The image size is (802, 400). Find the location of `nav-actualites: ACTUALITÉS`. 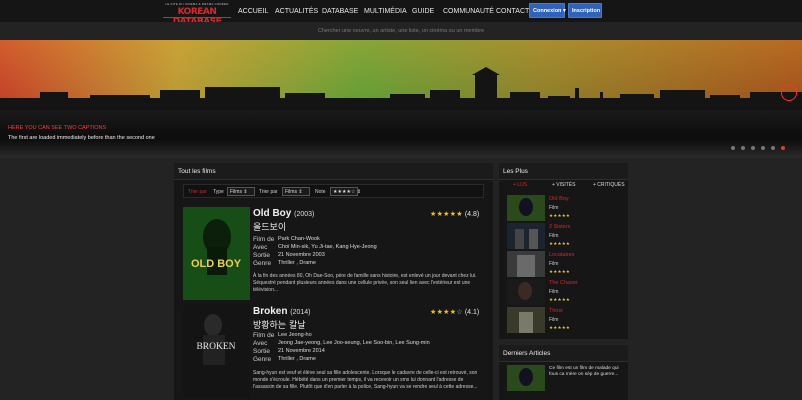

nav-actualites: ACTUALITÉS is located at coordinates (296, 11).